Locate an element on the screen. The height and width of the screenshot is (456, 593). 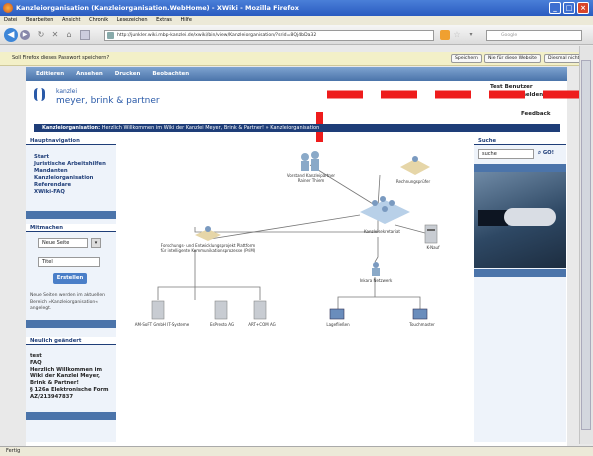
watch-button: Beobachten is located at coordinates (170, 74).